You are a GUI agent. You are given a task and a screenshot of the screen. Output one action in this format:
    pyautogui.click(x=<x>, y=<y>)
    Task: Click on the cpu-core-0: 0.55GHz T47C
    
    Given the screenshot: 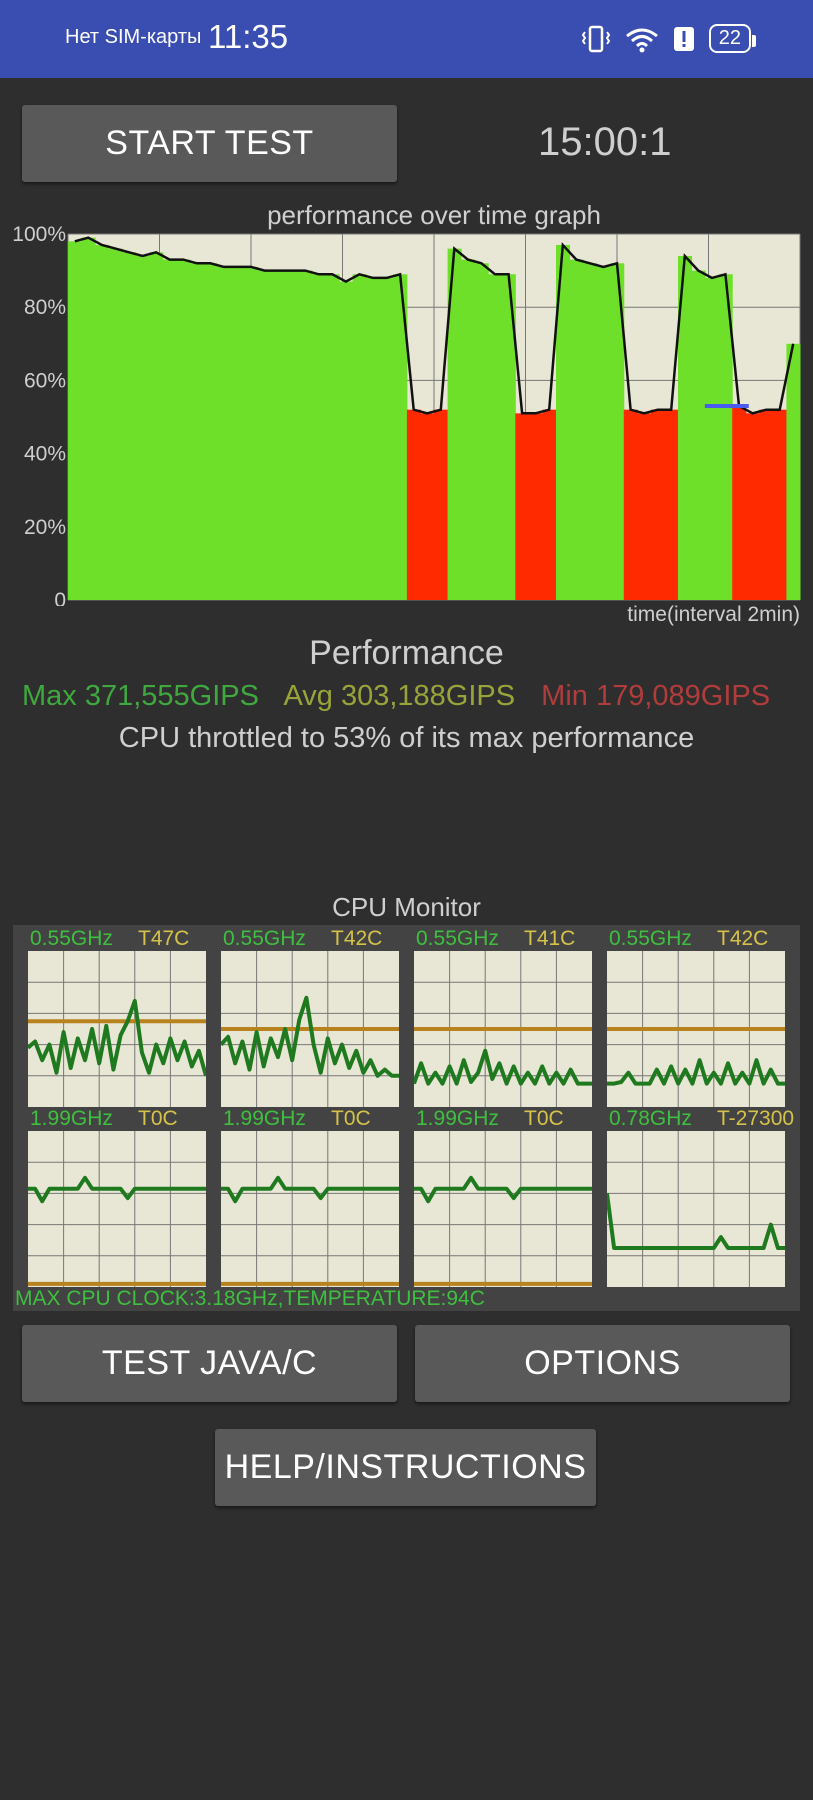 What is the action you would take?
    pyautogui.click(x=117, y=1016)
    